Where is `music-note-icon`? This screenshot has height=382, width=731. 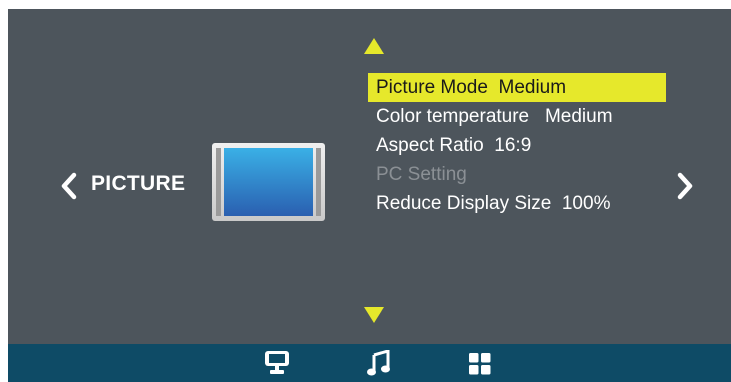 music-note-icon is located at coordinates (379, 363).